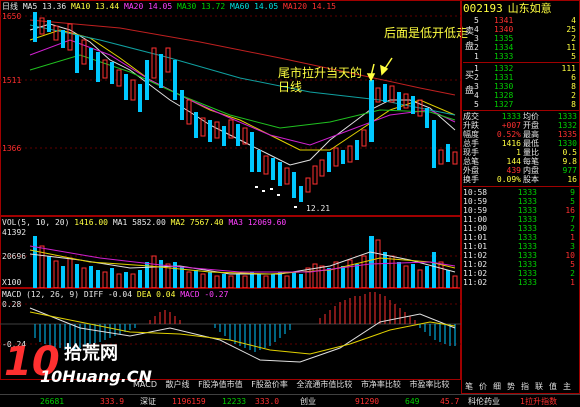 The image size is (580, 407). What do you see at coordinates (450, 401) in the screenshot?
I see `status-j: 45.7` at bounding box center [450, 401].